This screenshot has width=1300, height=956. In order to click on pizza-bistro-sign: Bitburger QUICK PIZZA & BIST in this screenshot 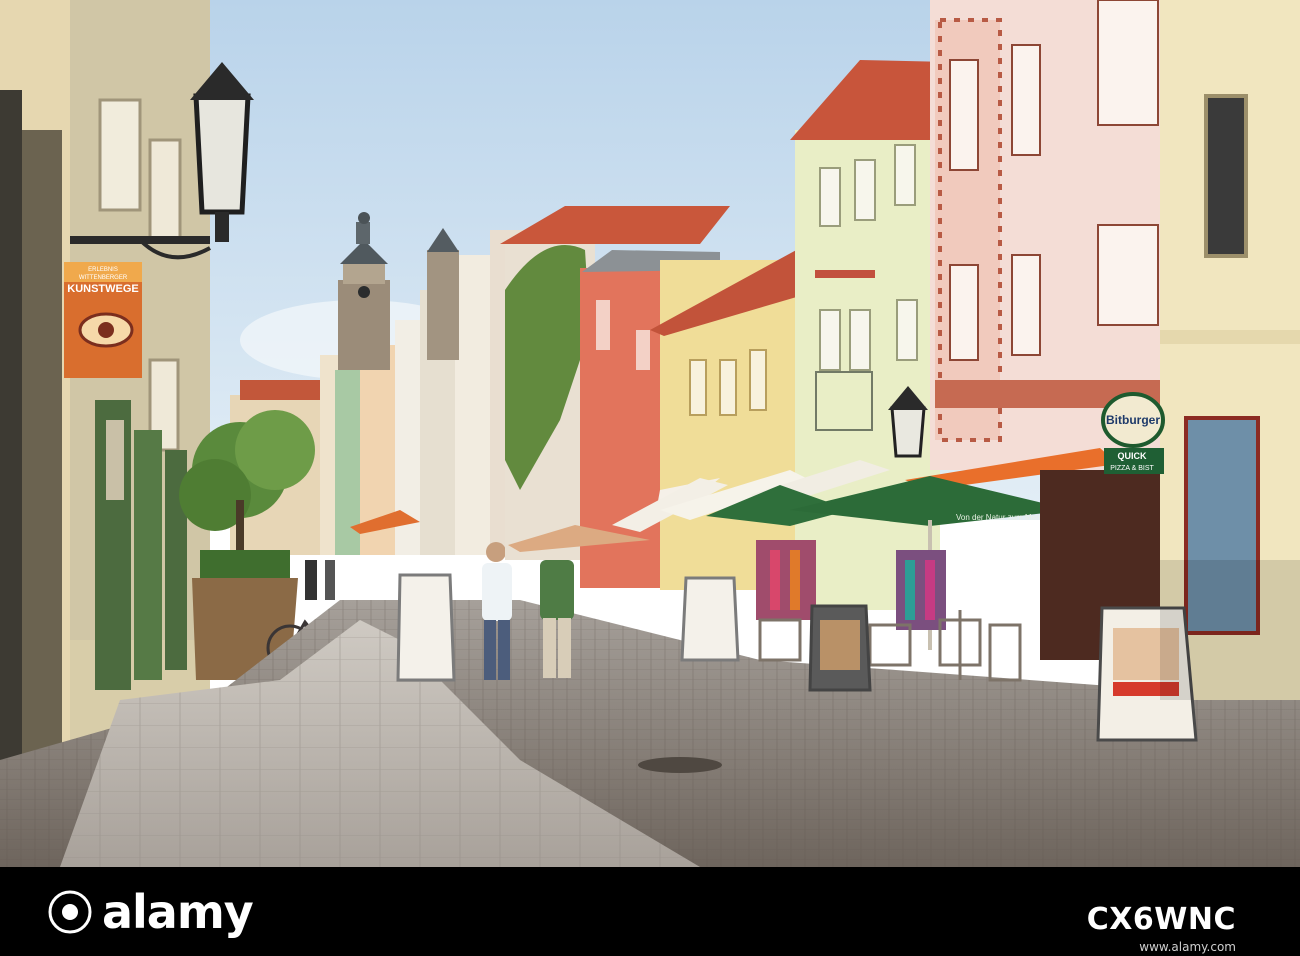, I will do `click(1133, 433)`.